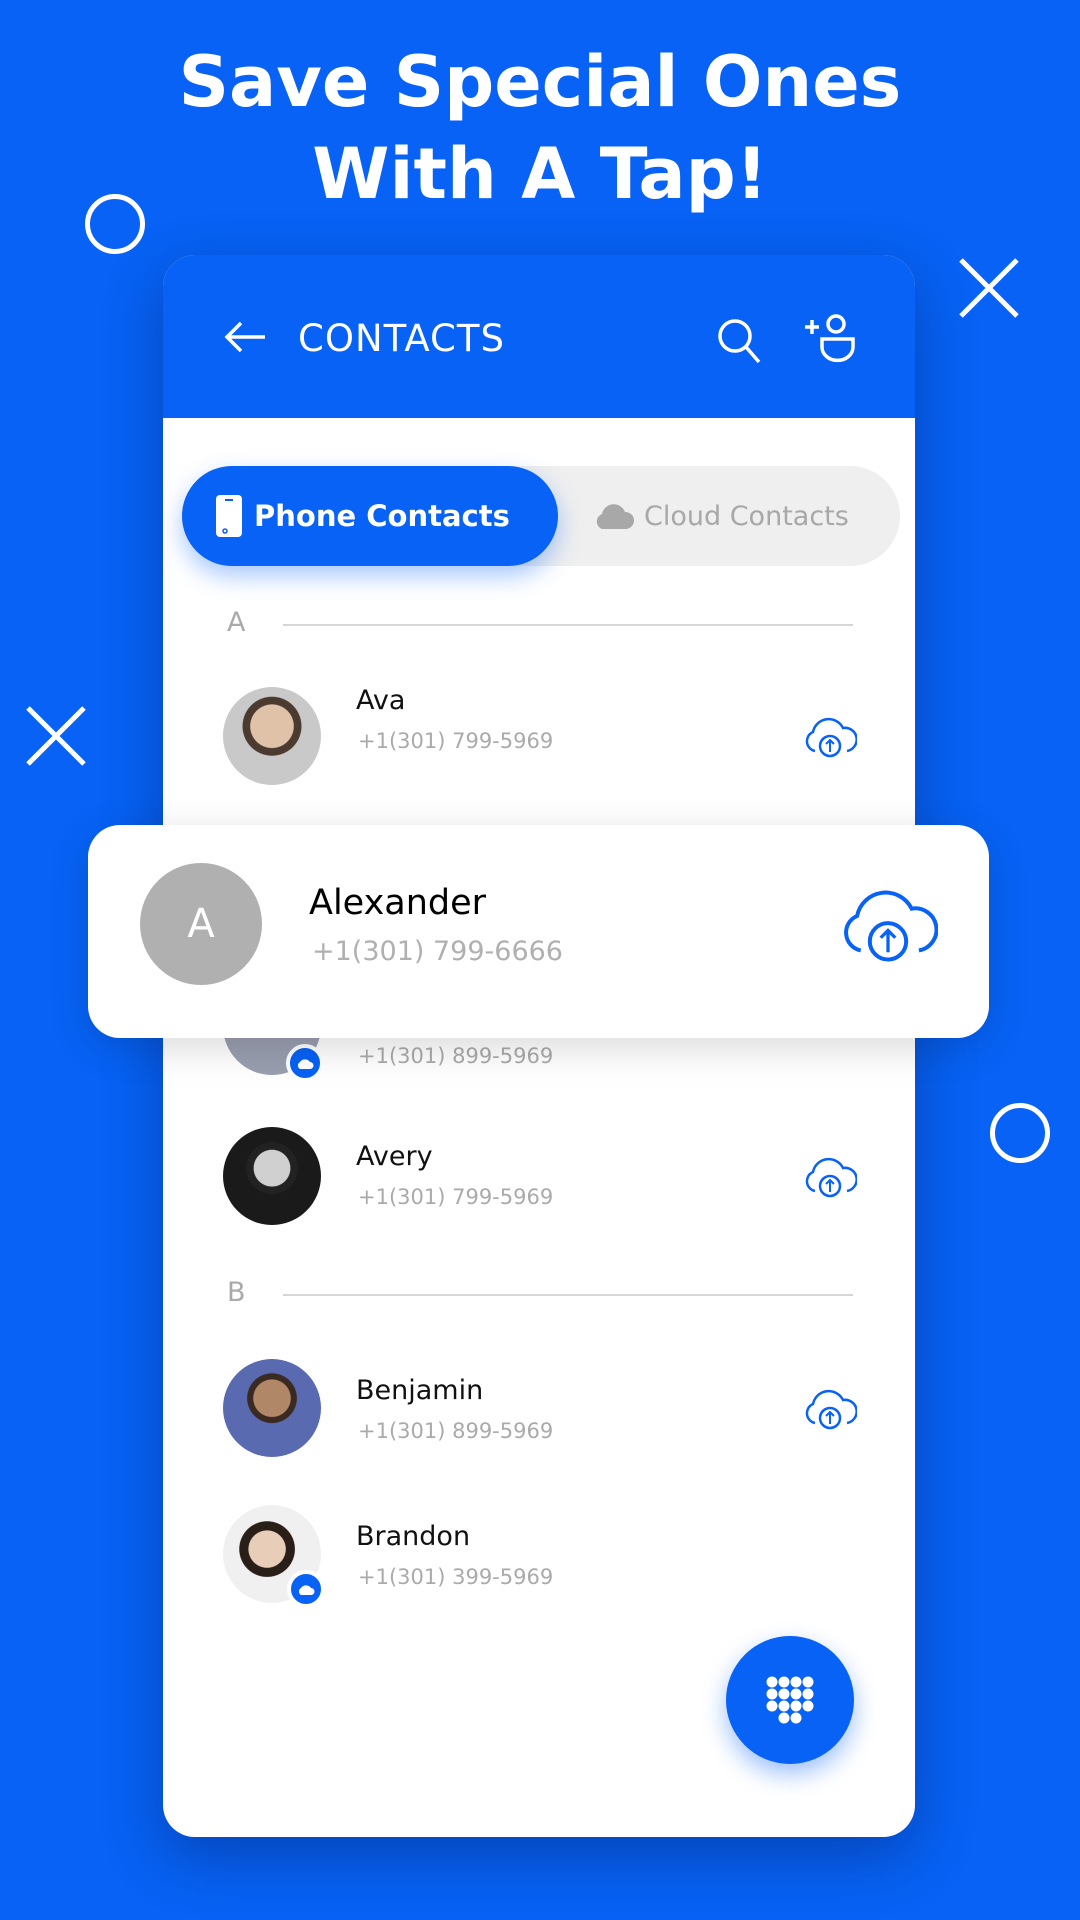 The image size is (1080, 1920). Describe the element at coordinates (245, 339) in the screenshot. I see `arrow-left-icon` at that location.